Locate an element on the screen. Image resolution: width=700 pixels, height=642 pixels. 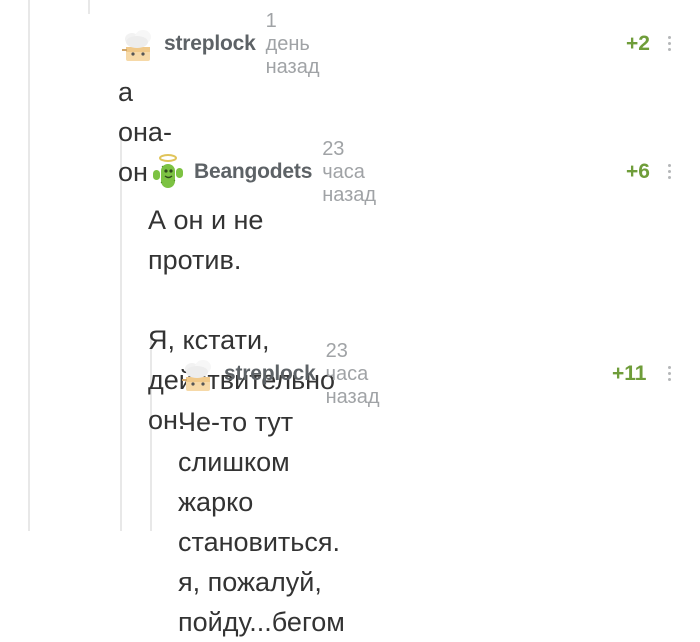
comment-rating: +11 is located at coordinates (629, 373).